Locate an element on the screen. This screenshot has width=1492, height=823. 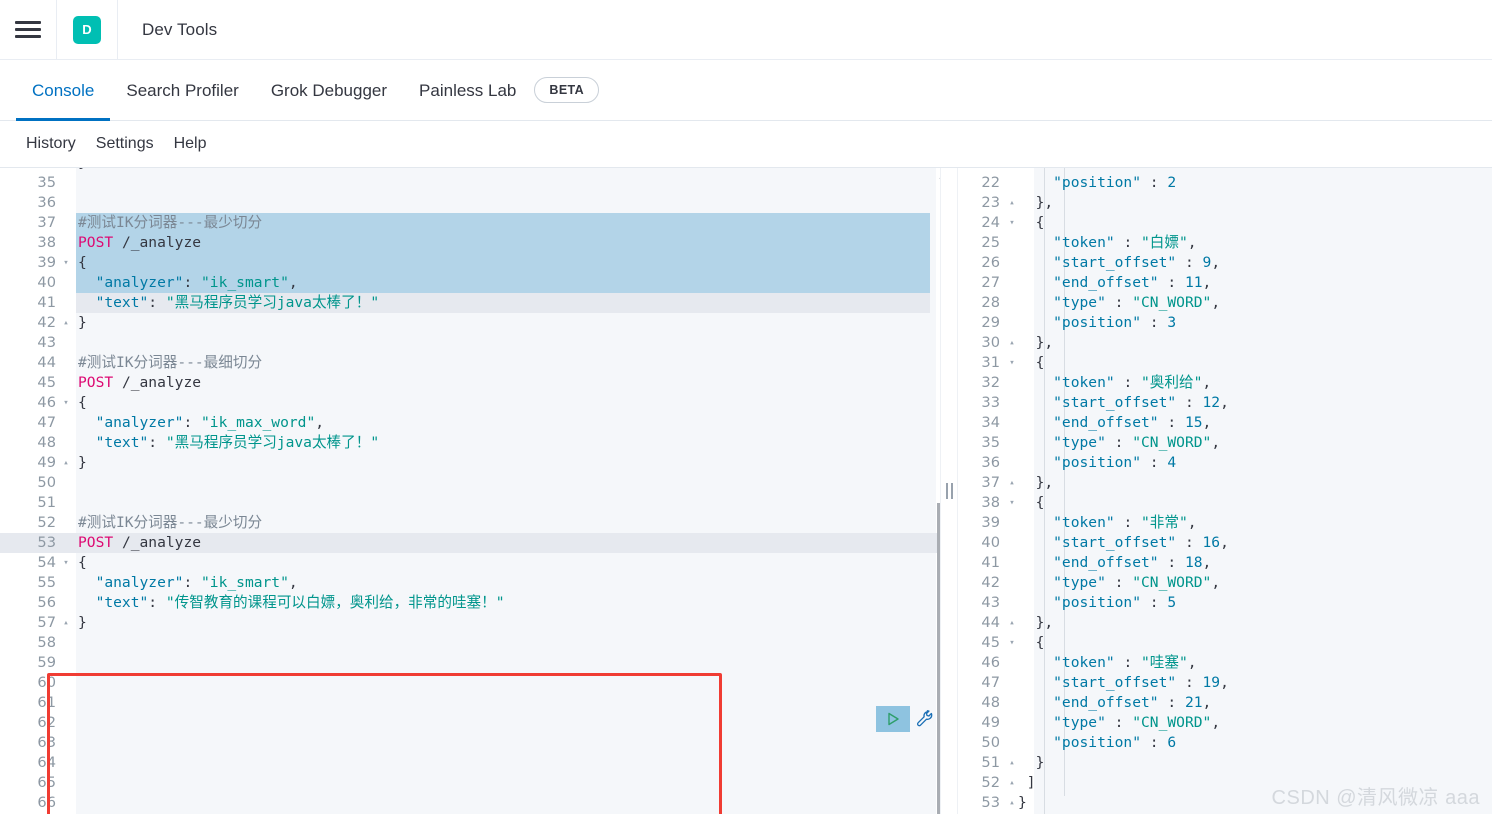
code-line: 60 is located at coordinates (479, 683).